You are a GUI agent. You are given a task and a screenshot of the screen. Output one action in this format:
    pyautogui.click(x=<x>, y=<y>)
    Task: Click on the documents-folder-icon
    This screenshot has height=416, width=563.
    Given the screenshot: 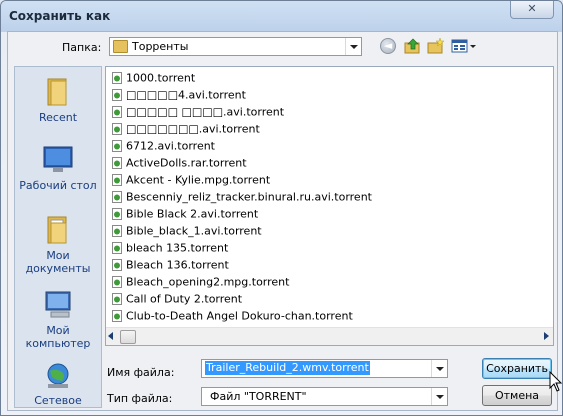 What is the action you would take?
    pyautogui.click(x=57, y=230)
    